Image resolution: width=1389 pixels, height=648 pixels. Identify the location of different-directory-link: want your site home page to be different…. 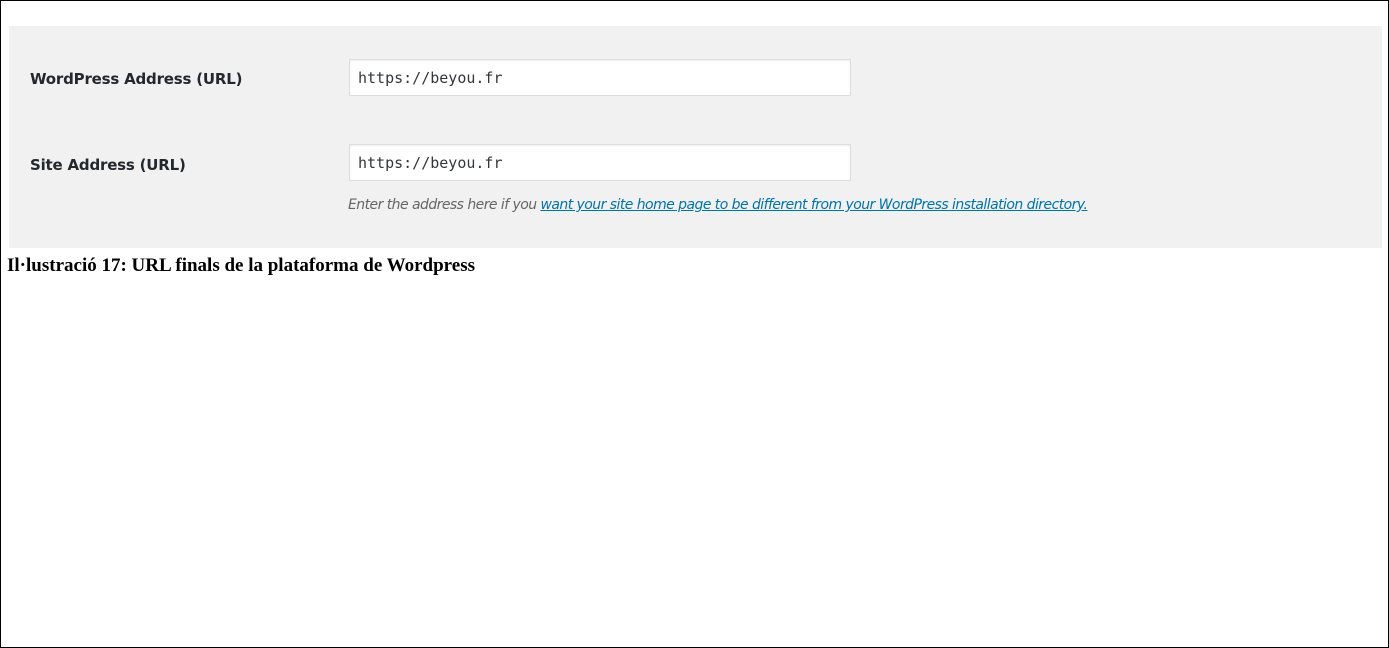
(814, 205).